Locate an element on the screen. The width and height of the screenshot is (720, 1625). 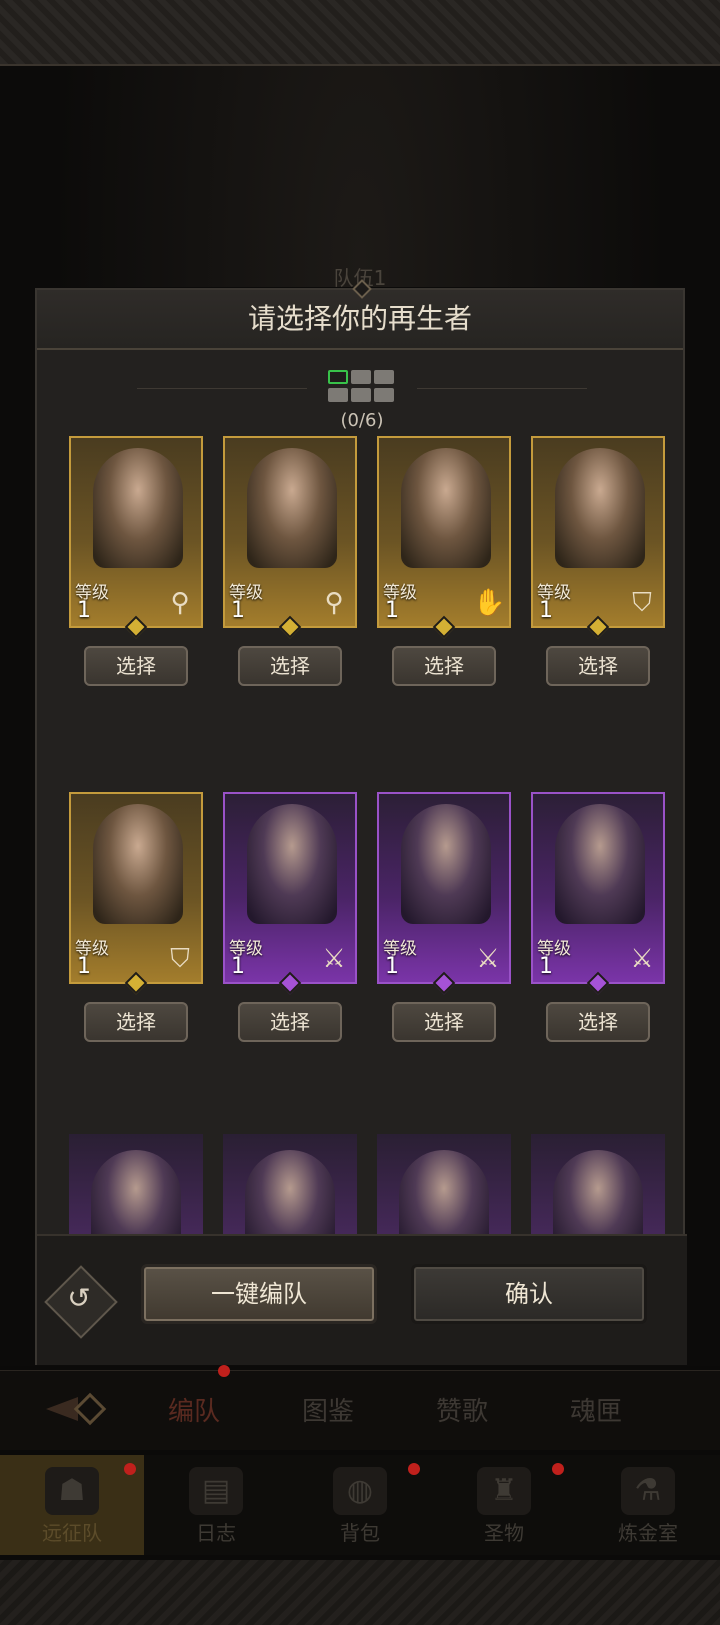
auto-formation-button: 一键编队 is located at coordinates (259, 1294).